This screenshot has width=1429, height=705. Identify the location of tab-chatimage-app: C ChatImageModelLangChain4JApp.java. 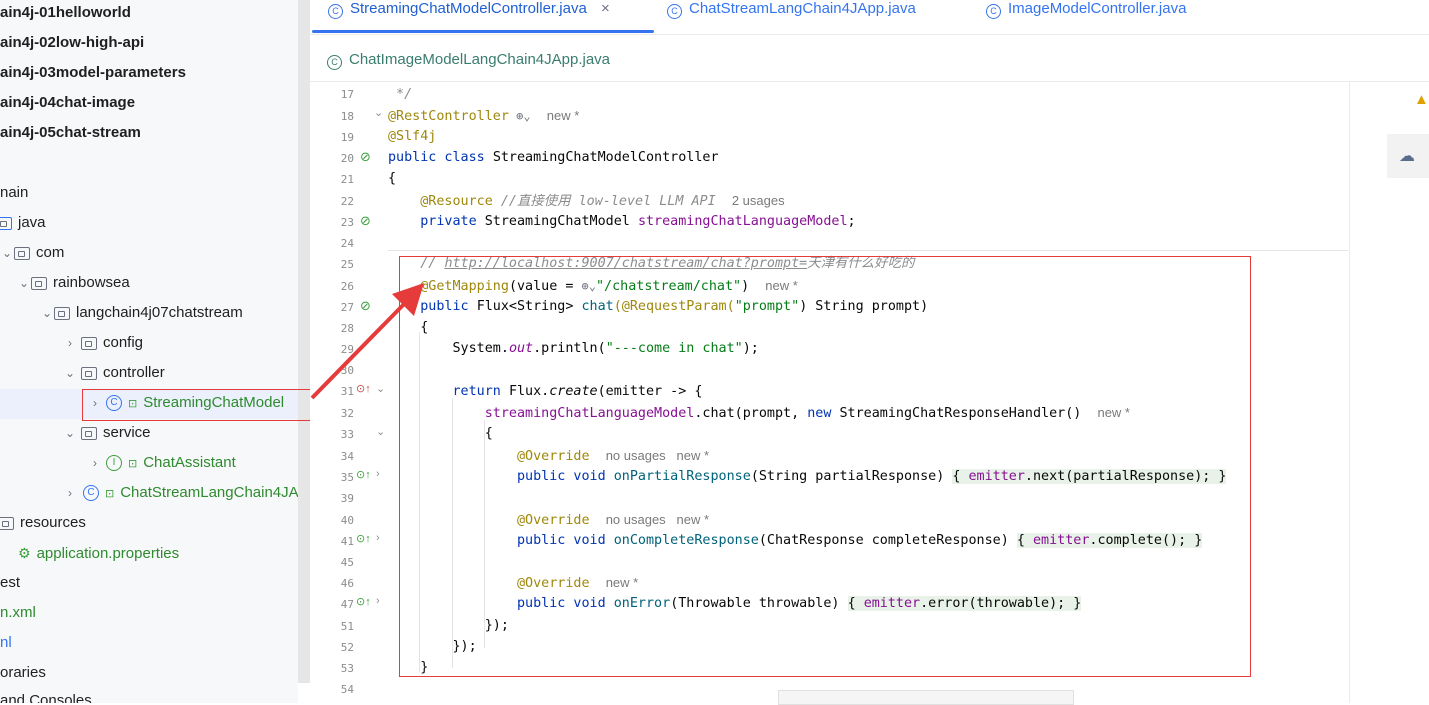
(468, 61).